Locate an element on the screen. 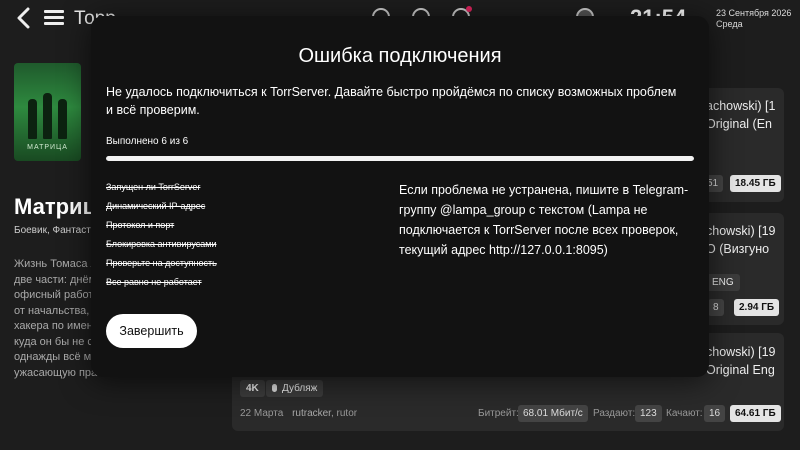 Image resolution: width=800 pixels, height=450 pixels. check-item: Динамический IP-адрес is located at coordinates (161, 206).